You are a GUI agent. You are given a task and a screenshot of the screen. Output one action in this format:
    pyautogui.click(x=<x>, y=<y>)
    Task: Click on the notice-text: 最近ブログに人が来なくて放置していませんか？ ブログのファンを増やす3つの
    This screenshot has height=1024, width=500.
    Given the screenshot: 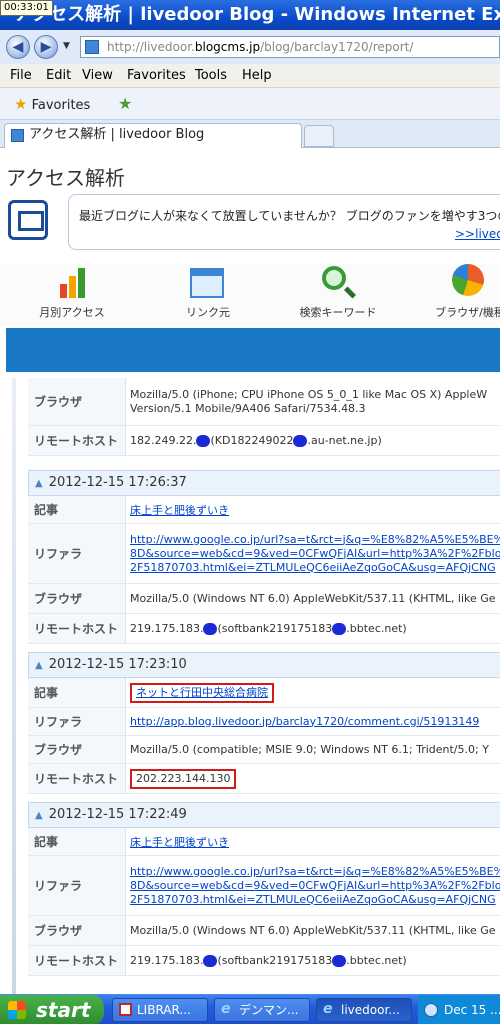 What is the action you would take?
    pyautogui.click(x=289, y=216)
    